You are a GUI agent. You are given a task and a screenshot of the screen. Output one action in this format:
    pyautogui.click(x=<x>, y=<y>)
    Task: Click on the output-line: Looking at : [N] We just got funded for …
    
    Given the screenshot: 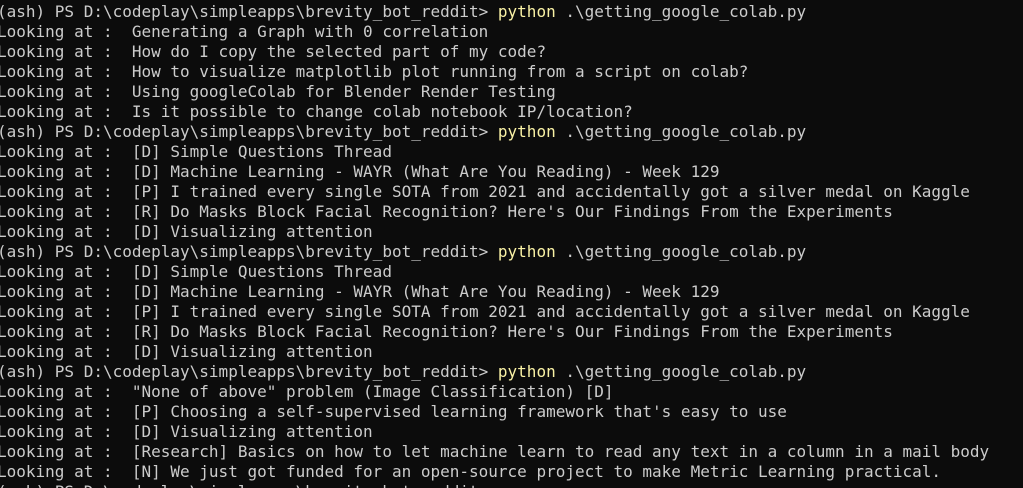 What is the action you would take?
    pyautogui.click(x=471, y=471)
    